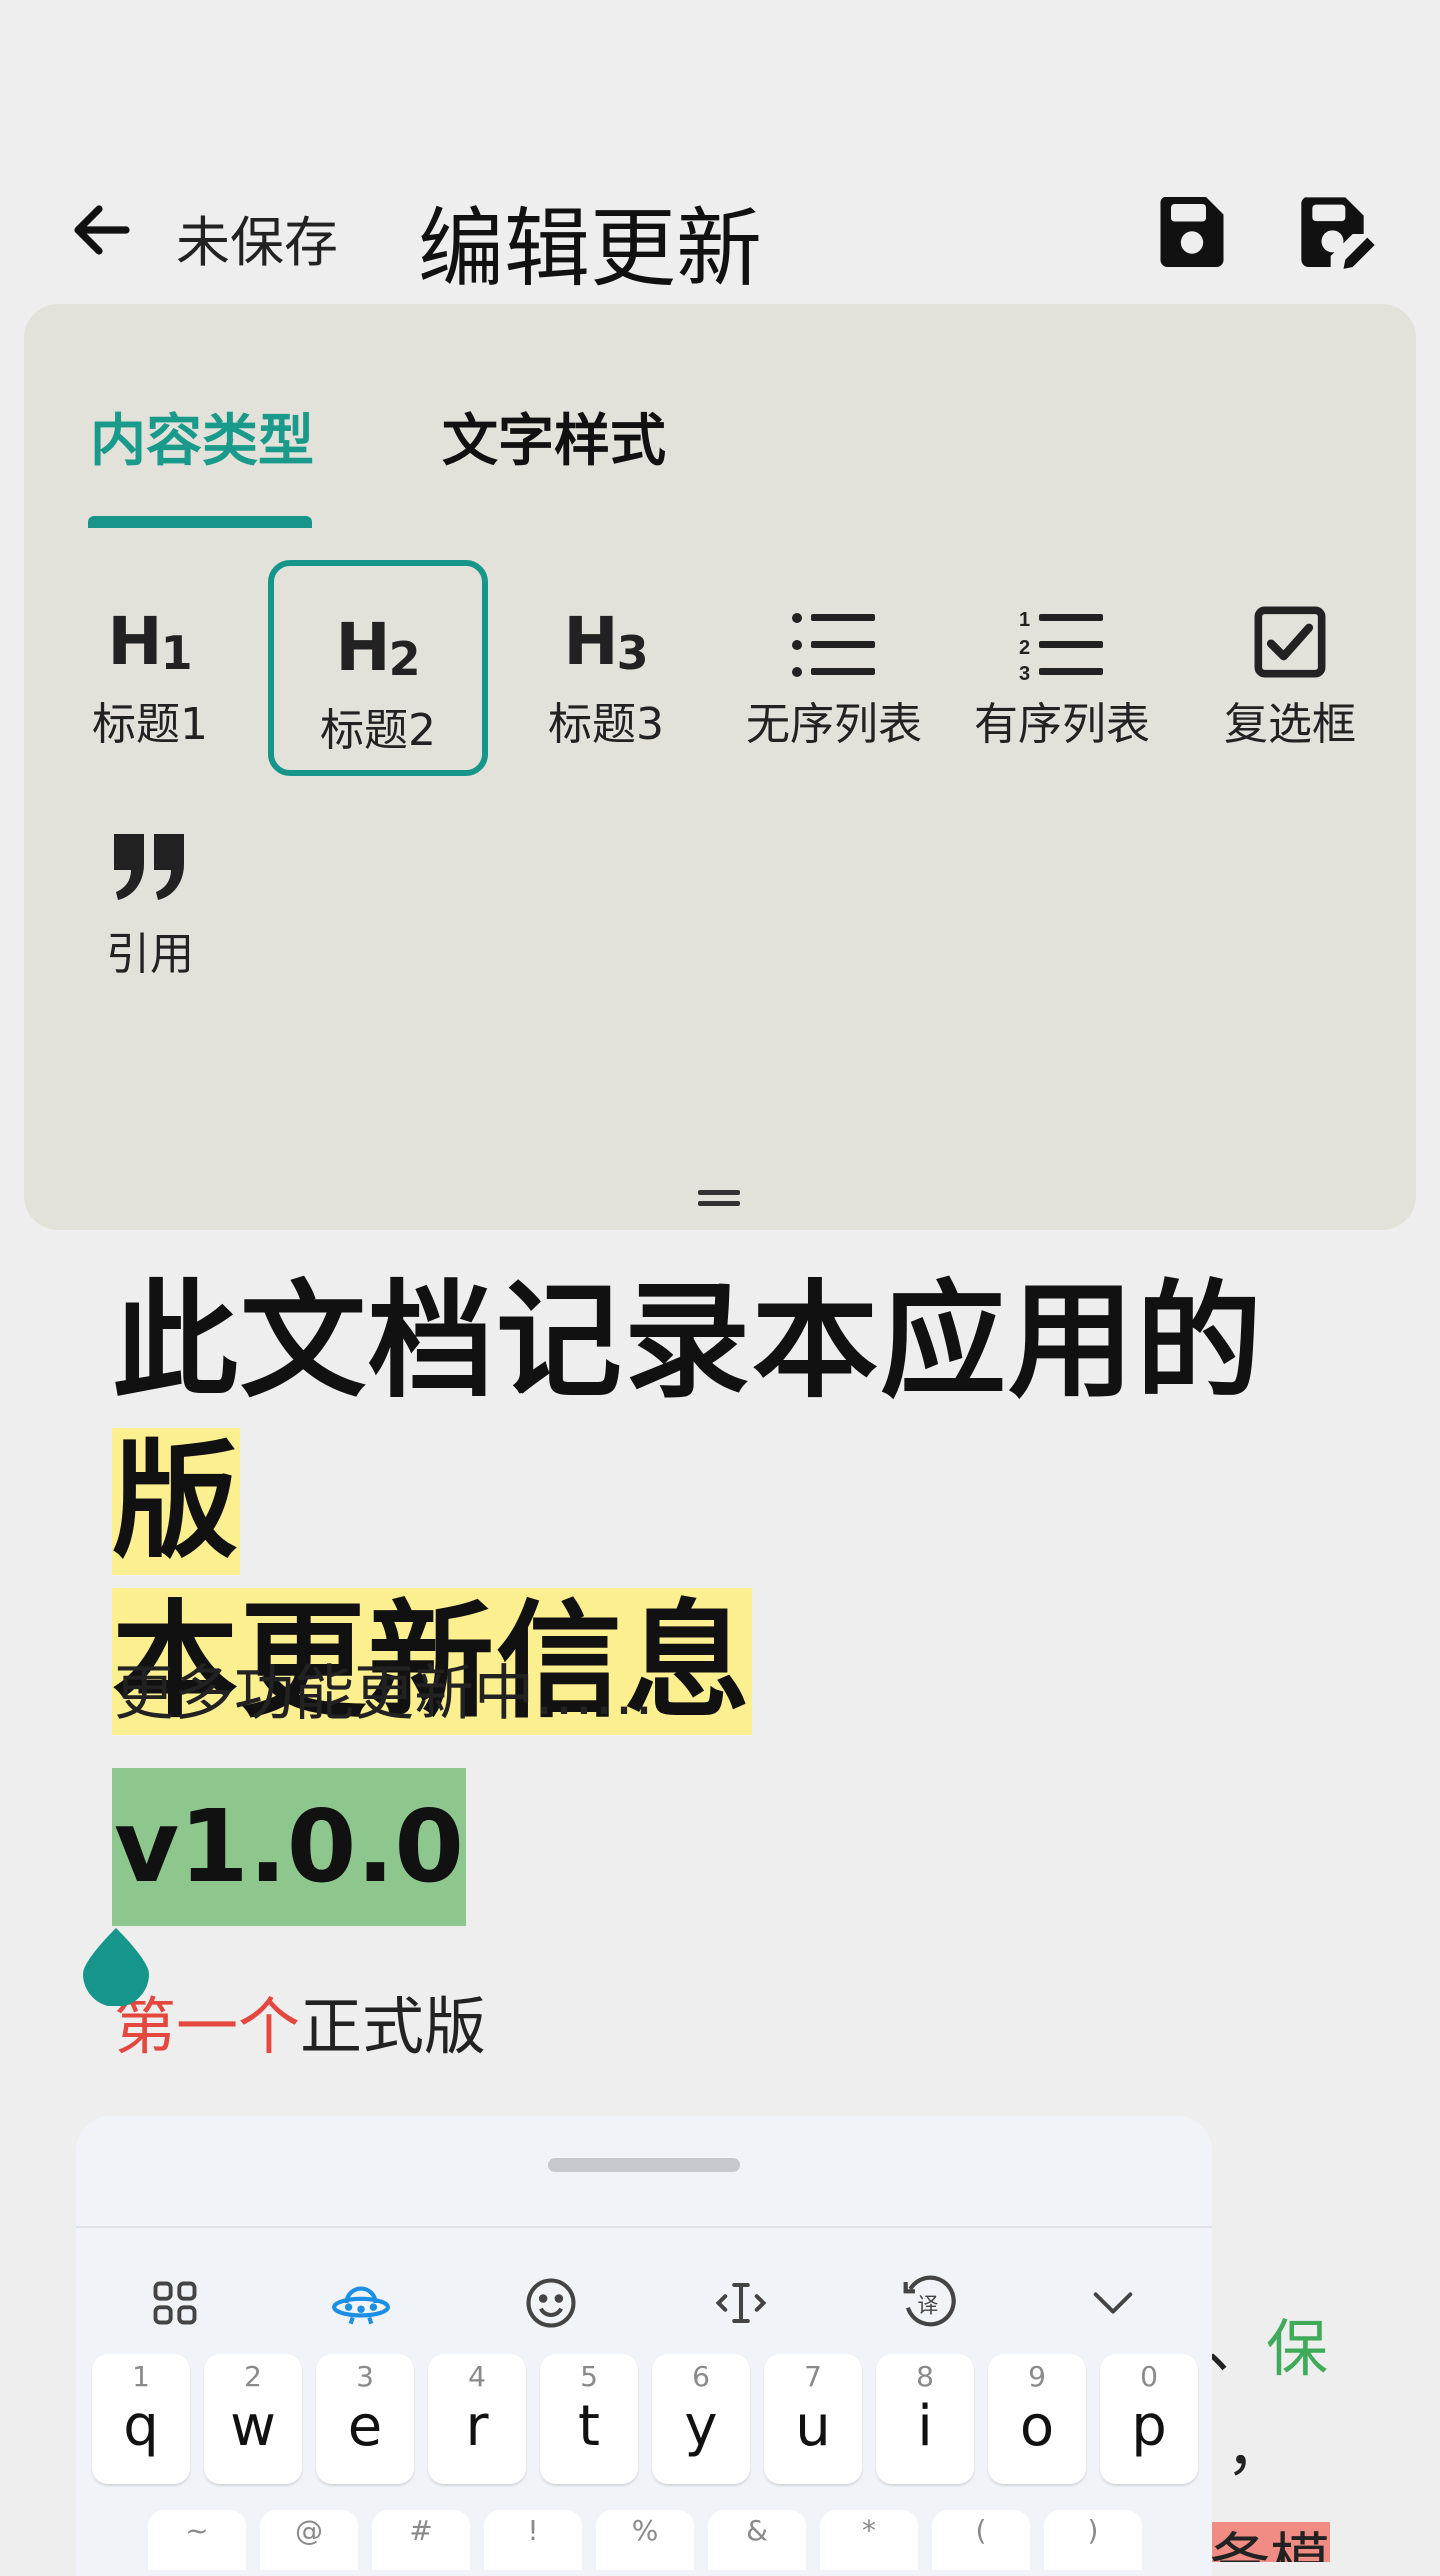 This screenshot has width=1440, height=2576. I want to click on unsaved-status: 未保存, so click(257, 242).